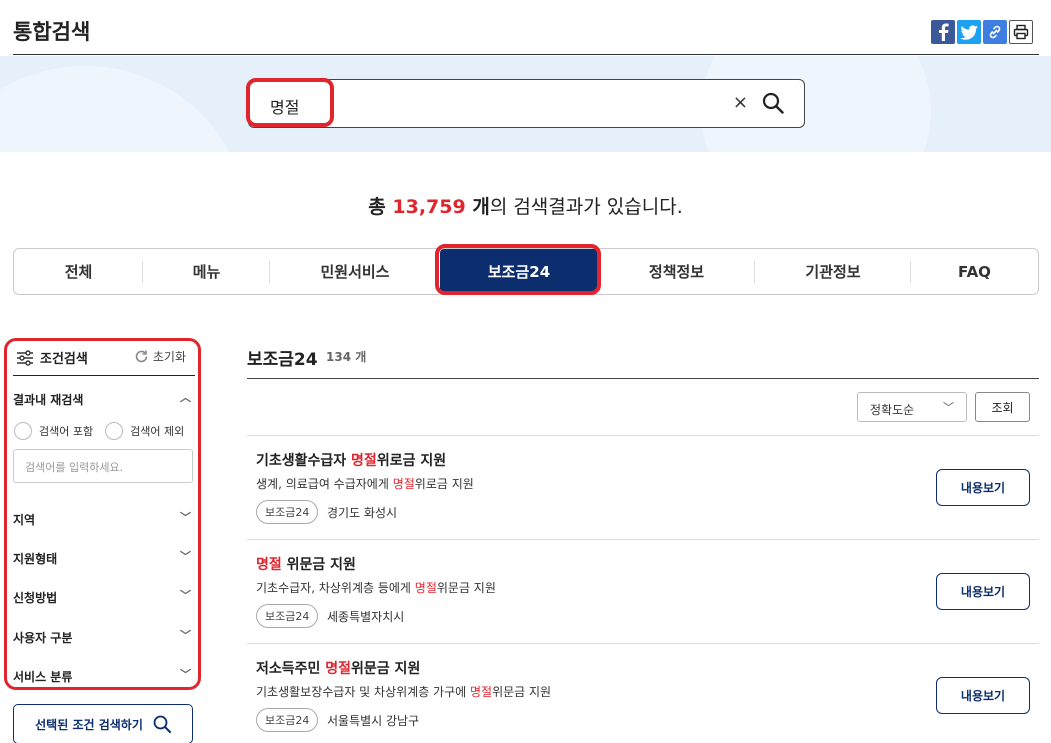 The height and width of the screenshot is (743, 1051). Describe the element at coordinates (948, 407) in the screenshot. I see `chevron-down-icon: ﹀` at that location.